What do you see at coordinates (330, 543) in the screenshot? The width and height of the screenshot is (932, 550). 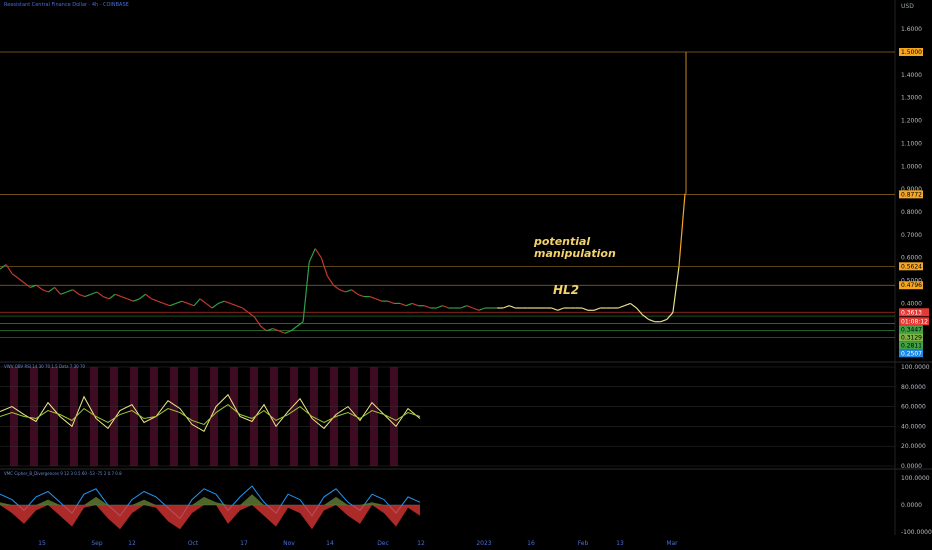 I see `x-tick-label: 14` at bounding box center [330, 543].